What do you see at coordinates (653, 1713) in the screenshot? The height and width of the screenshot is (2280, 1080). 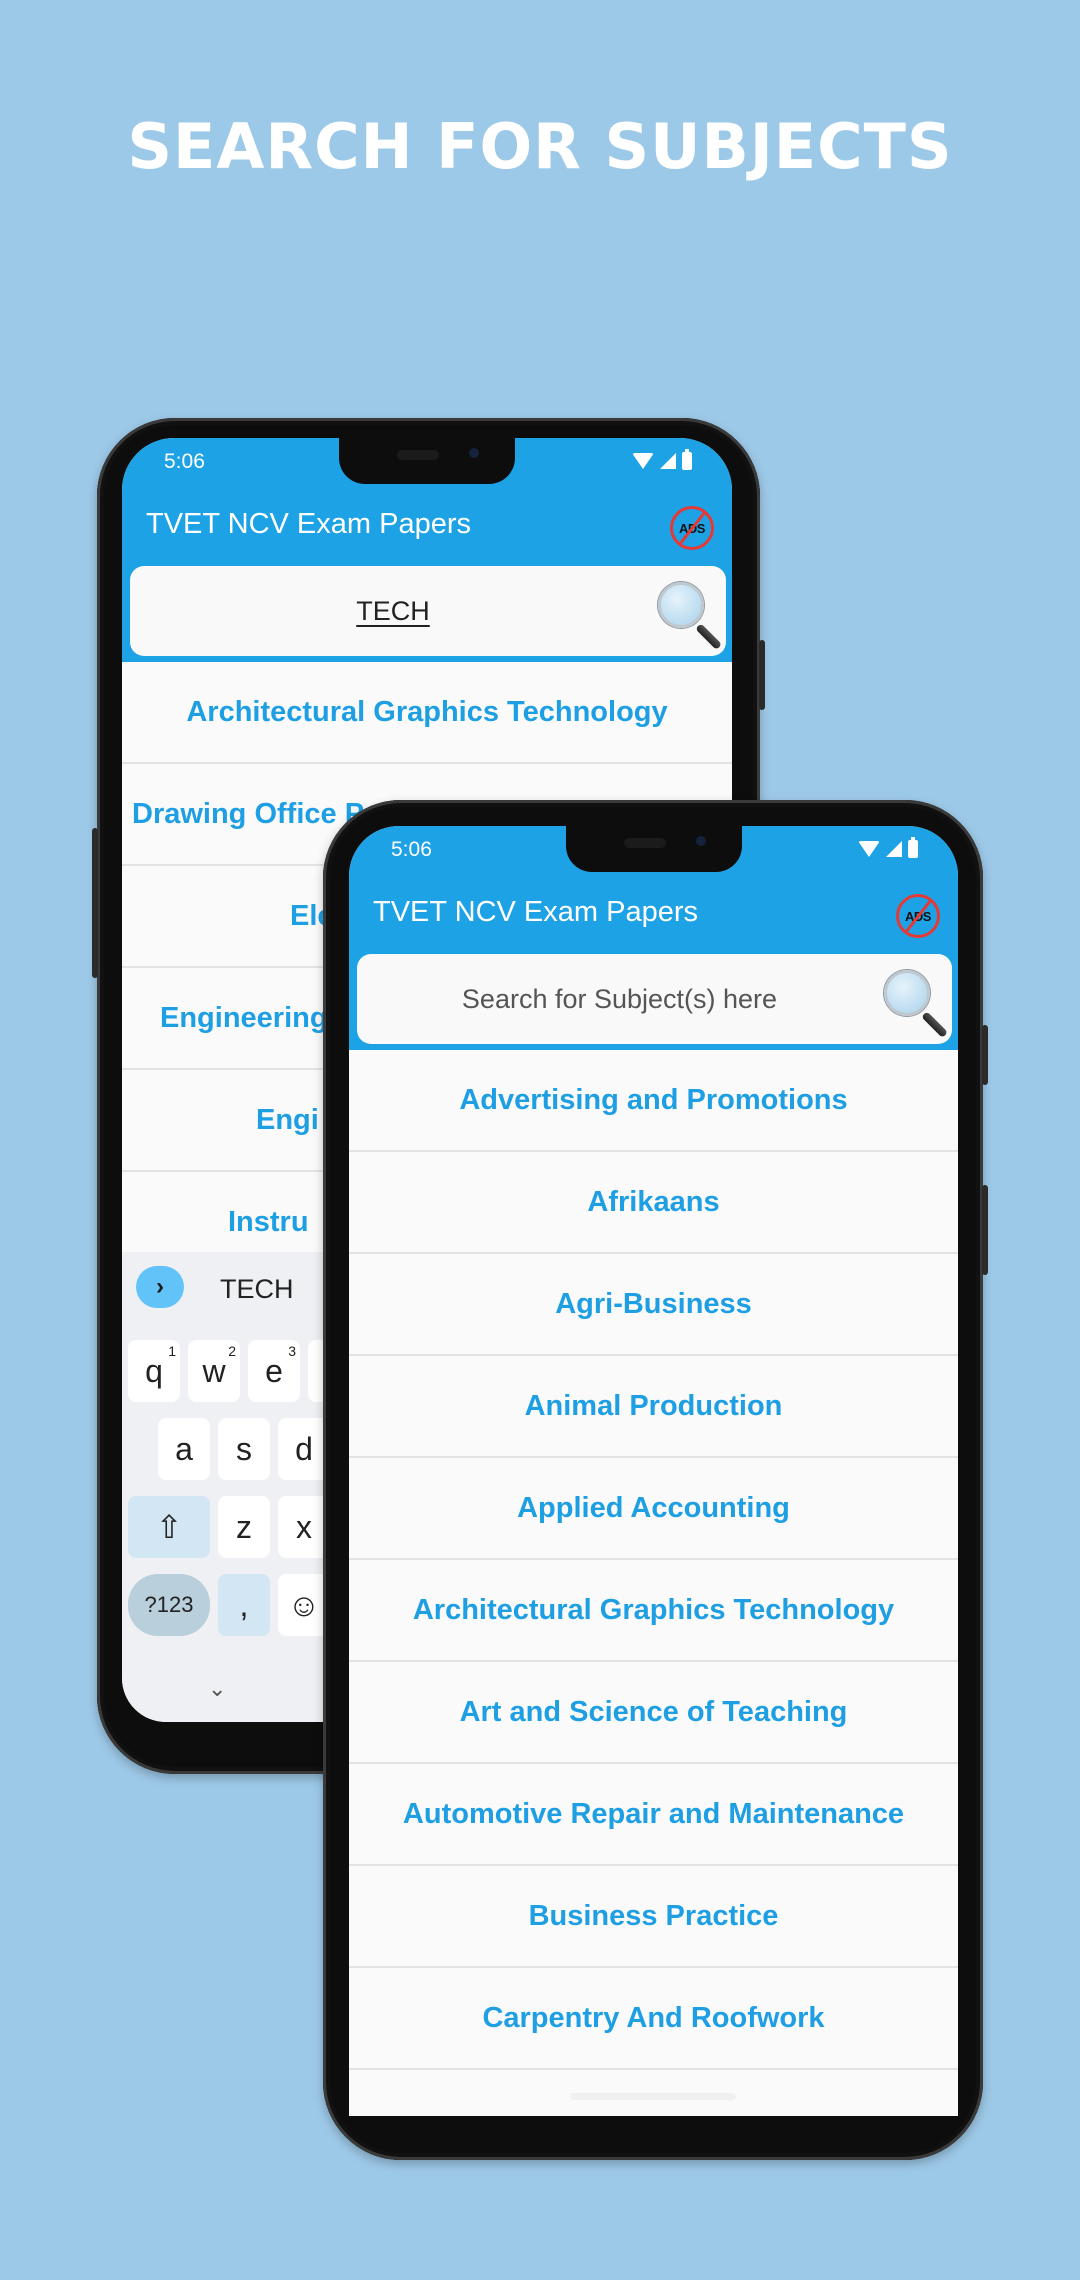 I see `list-item: Art and Science of Teaching` at bounding box center [653, 1713].